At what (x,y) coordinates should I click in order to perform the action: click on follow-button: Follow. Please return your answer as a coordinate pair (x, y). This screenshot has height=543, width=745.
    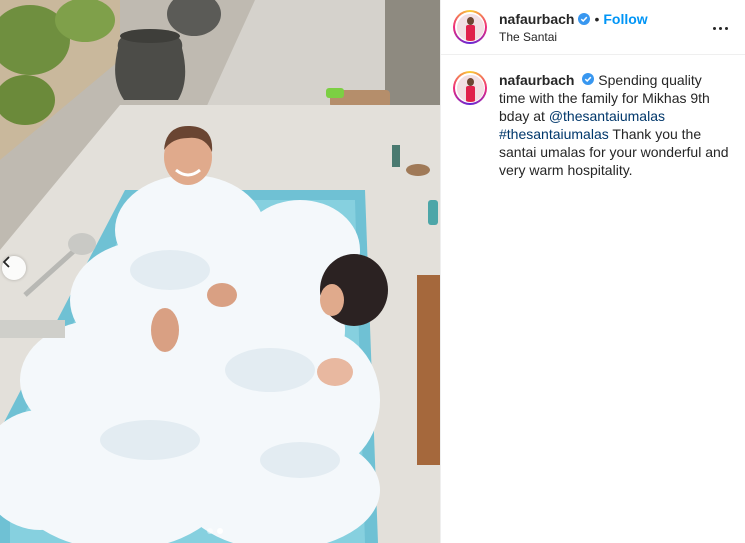
    Looking at the image, I should click on (625, 19).